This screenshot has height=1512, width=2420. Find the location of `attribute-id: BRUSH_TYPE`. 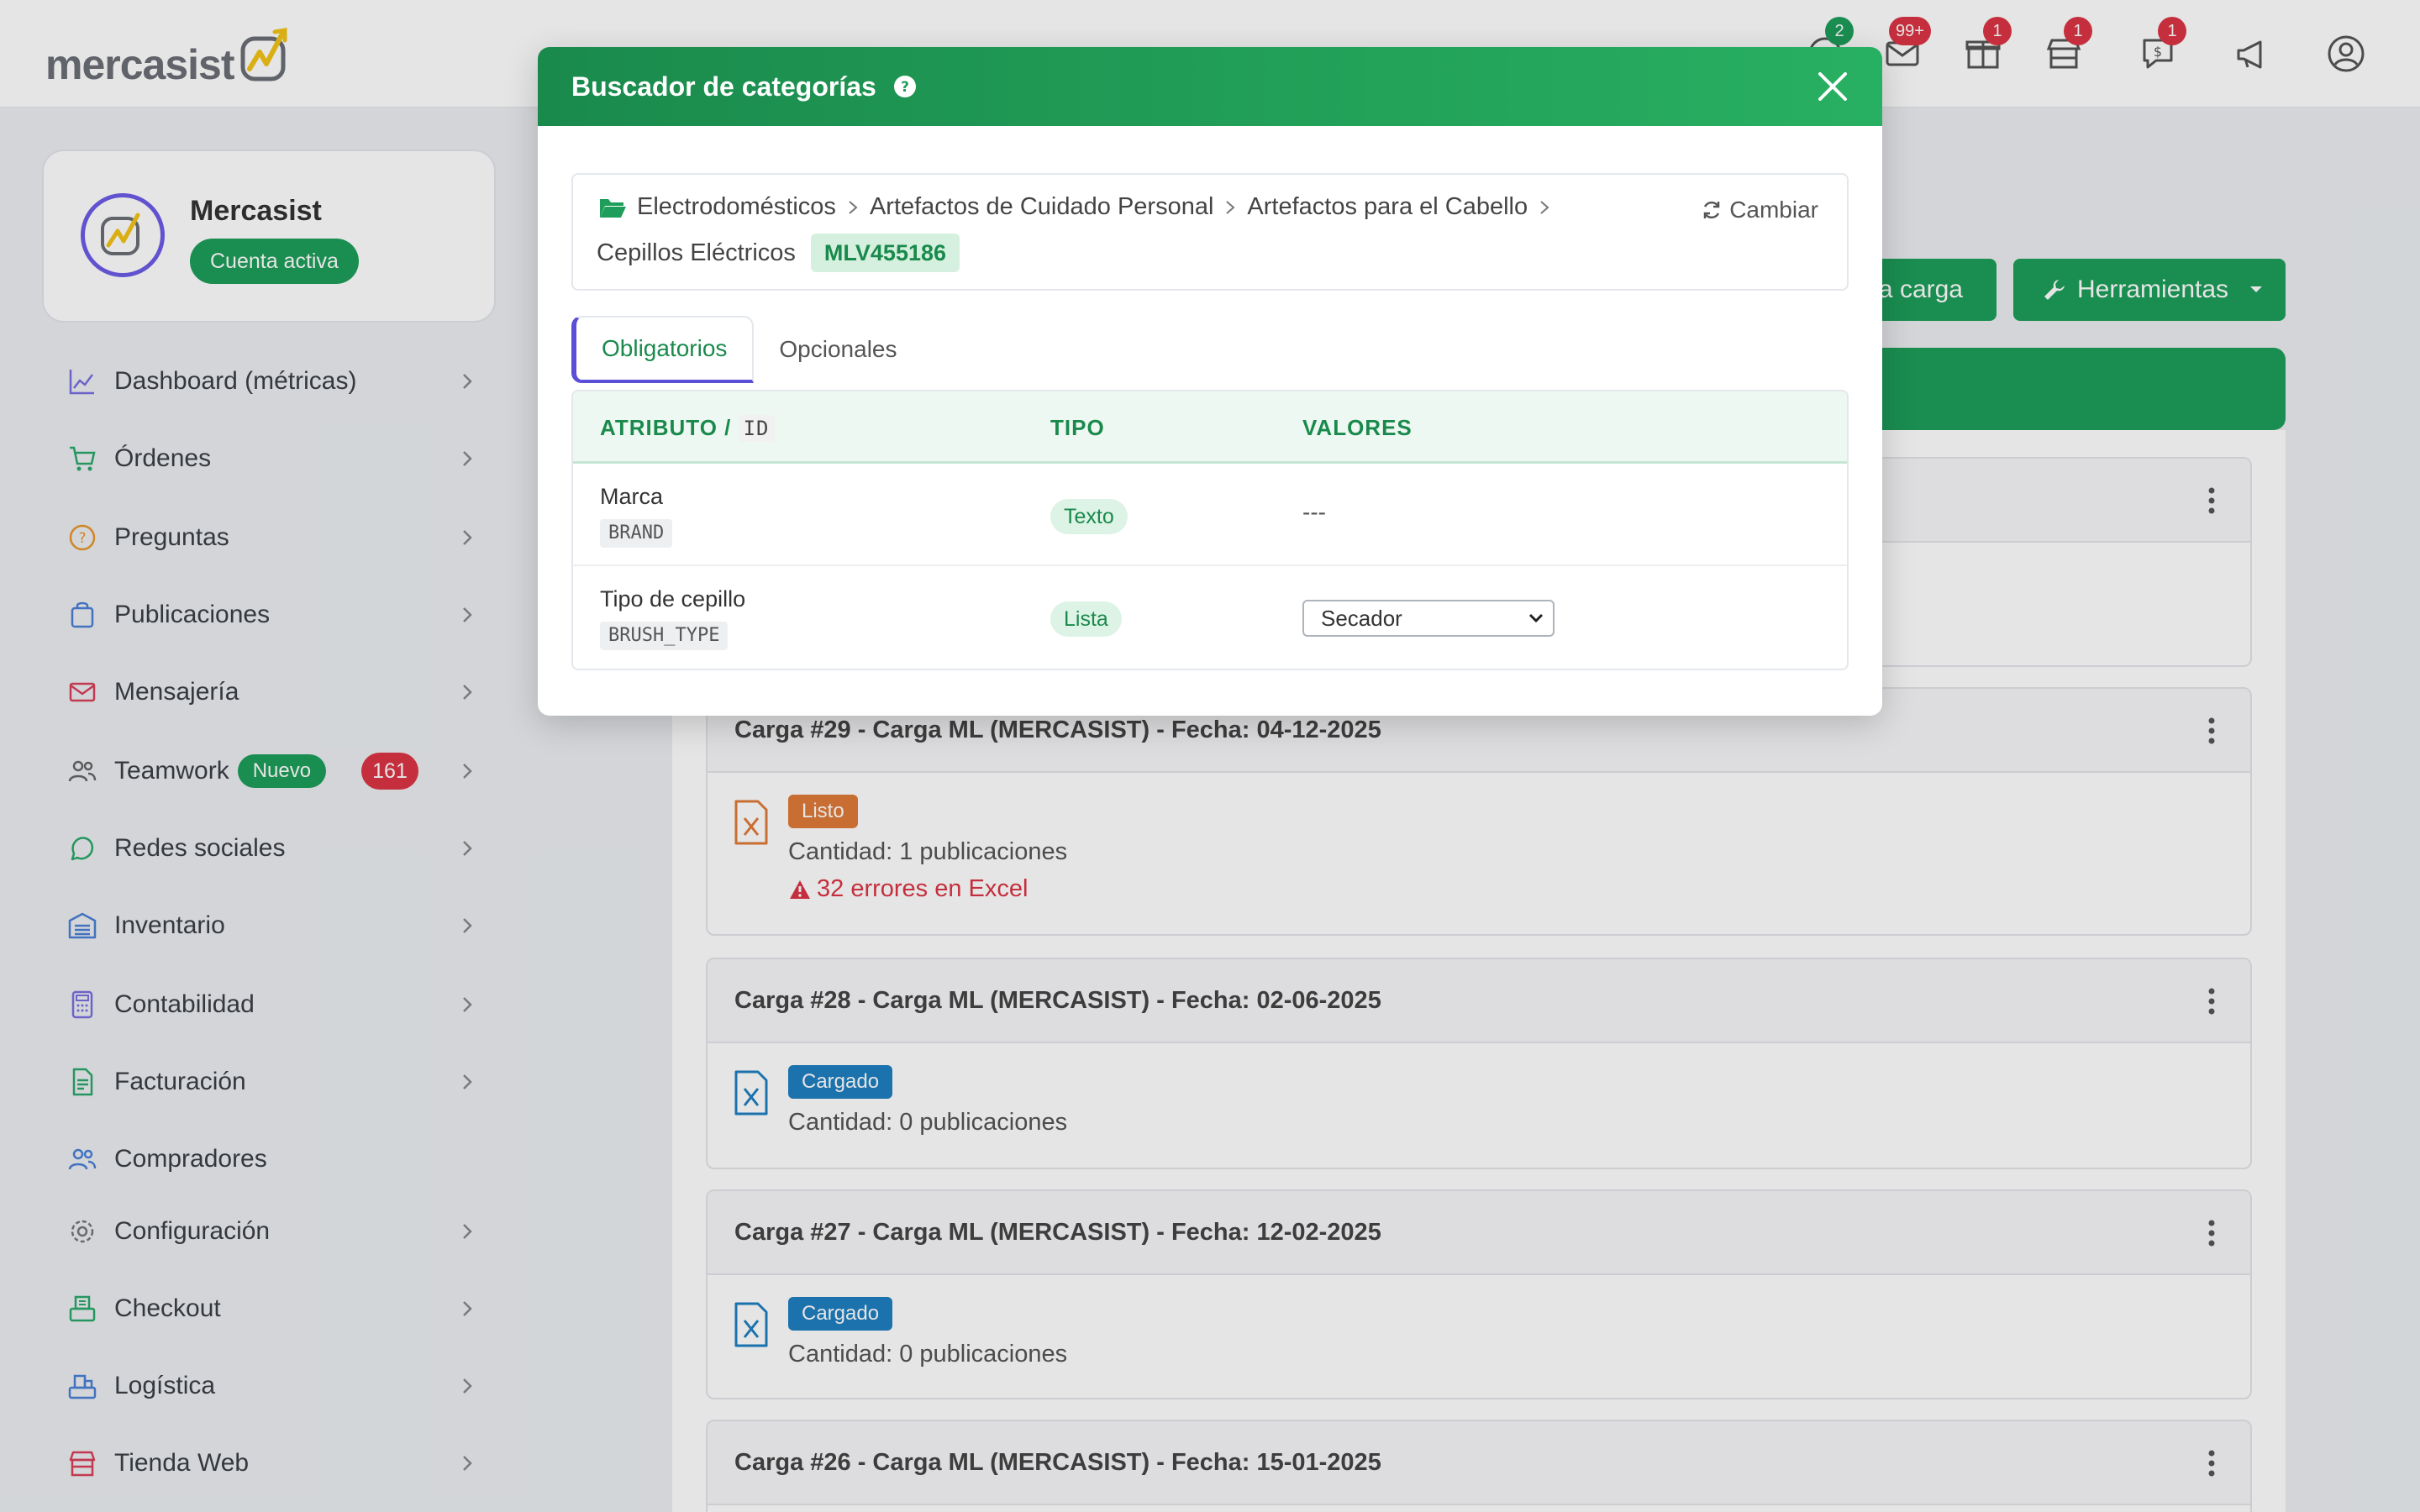

attribute-id: BRUSH_TYPE is located at coordinates (664, 636).